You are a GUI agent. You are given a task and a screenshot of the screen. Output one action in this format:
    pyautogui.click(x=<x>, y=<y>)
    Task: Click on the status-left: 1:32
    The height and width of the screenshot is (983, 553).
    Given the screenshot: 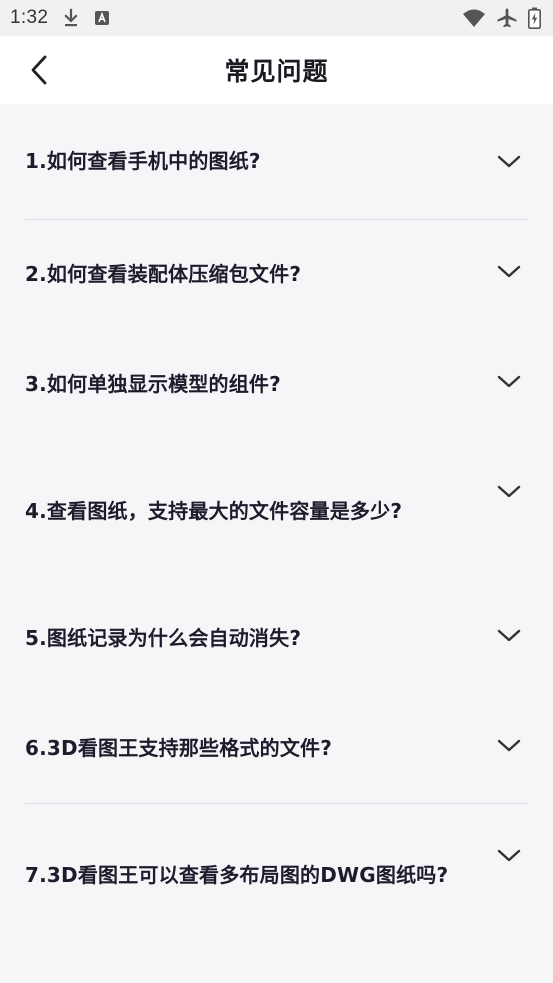 What is the action you would take?
    pyautogui.click(x=60, y=18)
    